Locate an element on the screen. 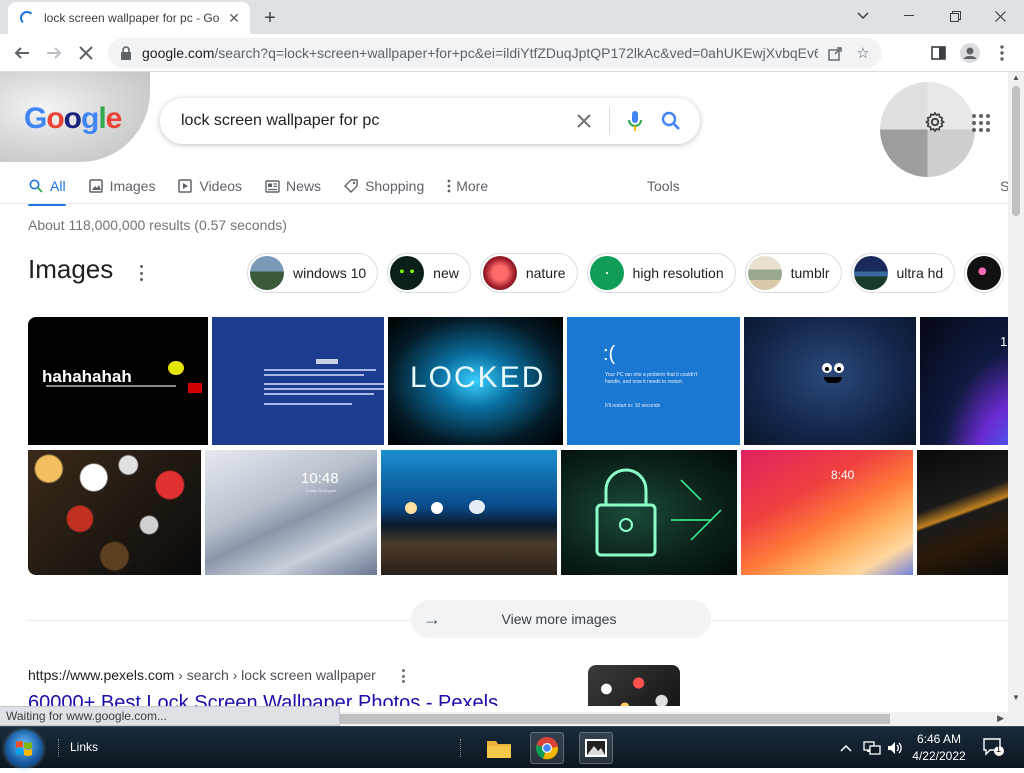  google-logo: Google is located at coordinates (73, 119).